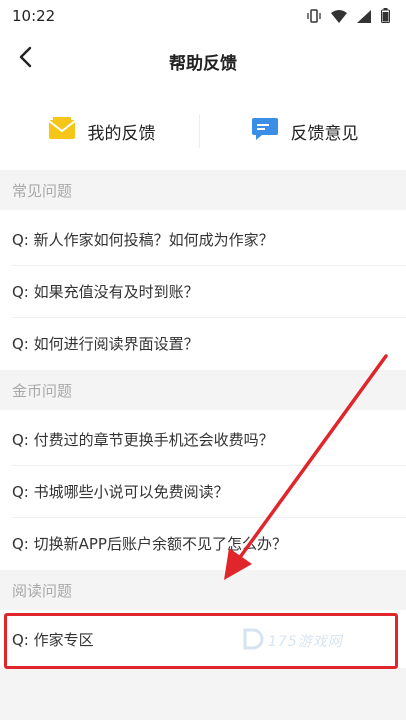 This screenshot has width=406, height=720. What do you see at coordinates (42, 391) in the screenshot?
I see `section-title: 金币问题` at bounding box center [42, 391].